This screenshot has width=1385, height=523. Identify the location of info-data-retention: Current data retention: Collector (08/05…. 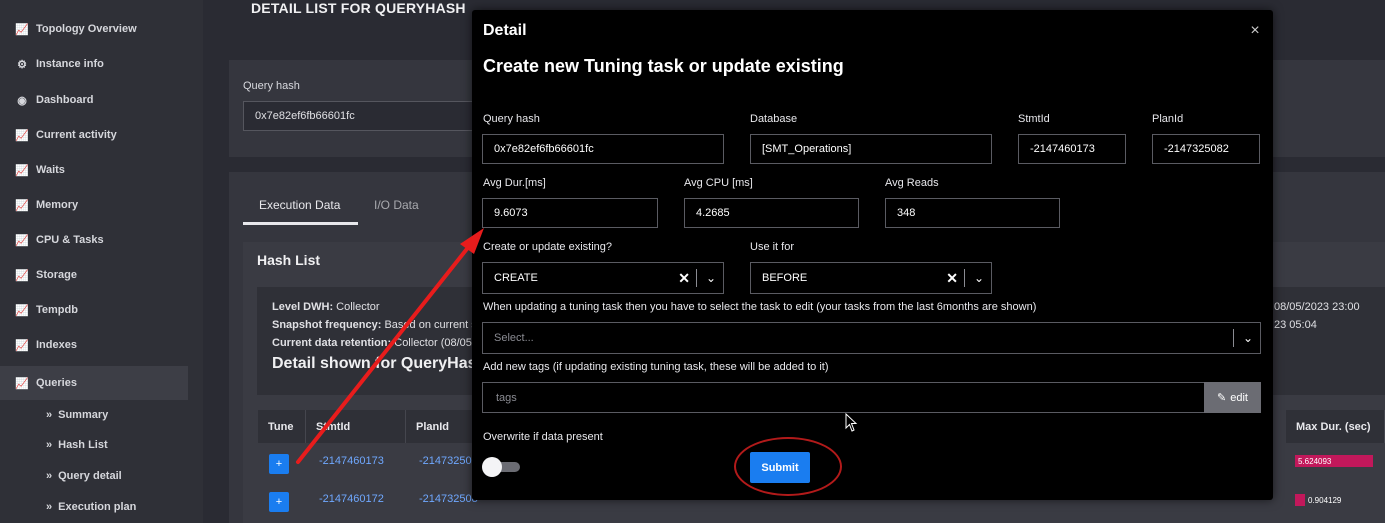
(373, 343).